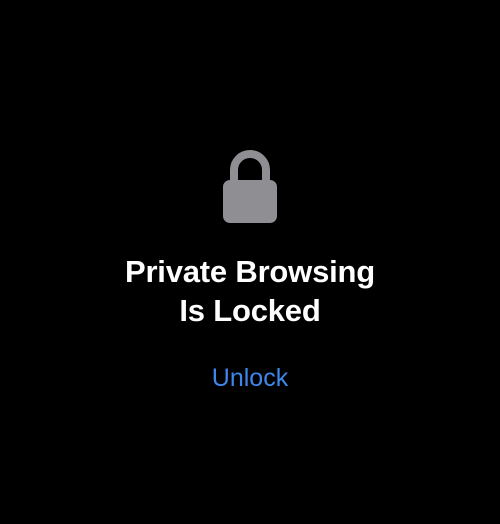 This screenshot has height=524, width=500. Describe the element at coordinates (250, 378) in the screenshot. I see `unlock-button: Unlock` at that location.